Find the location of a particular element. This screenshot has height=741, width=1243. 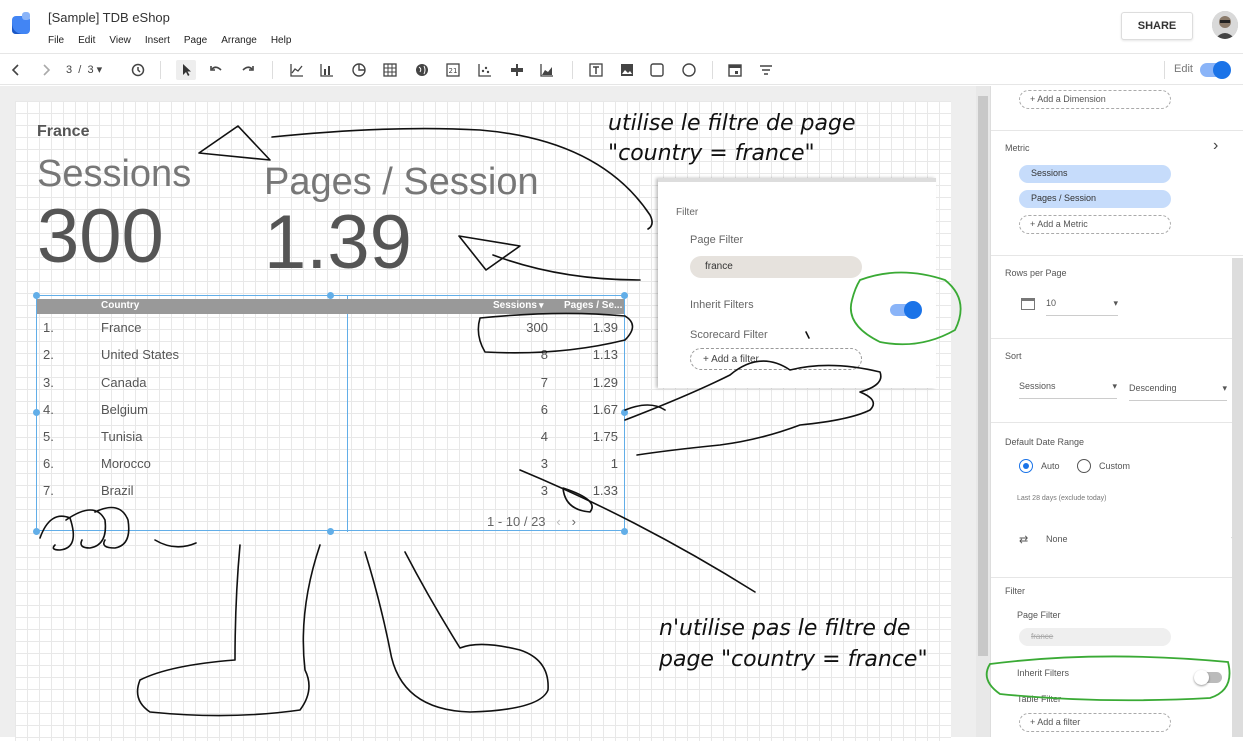

rectangle-icon is located at coordinates (657, 70).